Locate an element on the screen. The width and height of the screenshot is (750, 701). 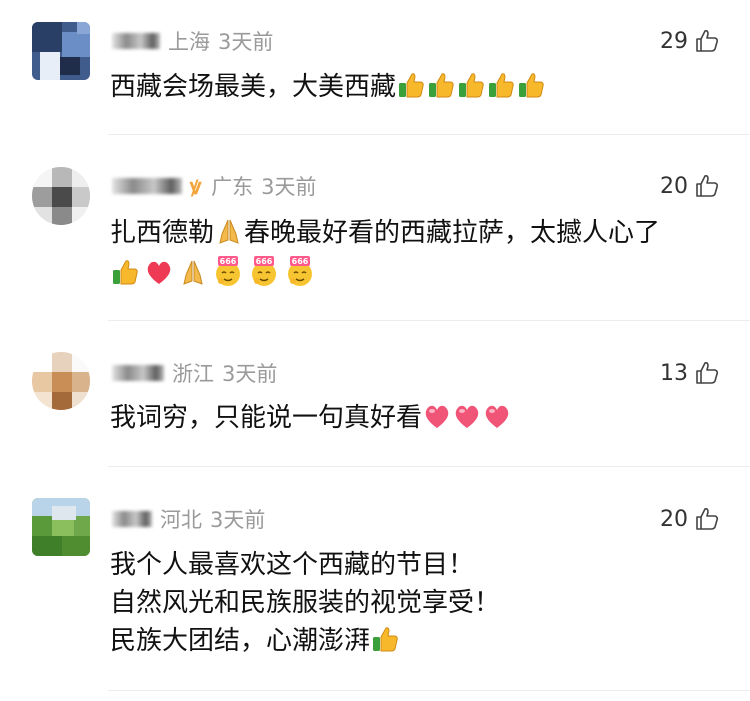
comment-meta: ꝟ 广东 3天前 is located at coordinates (214, 186).